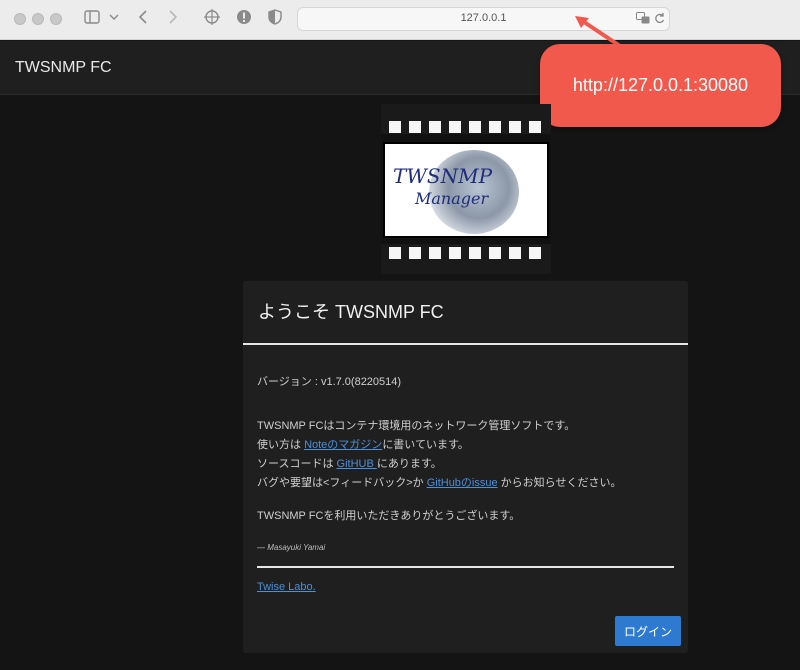 This screenshot has width=800, height=670. I want to click on feedback-prefix: バグや要望は<フィードバック>か, so click(342, 483).